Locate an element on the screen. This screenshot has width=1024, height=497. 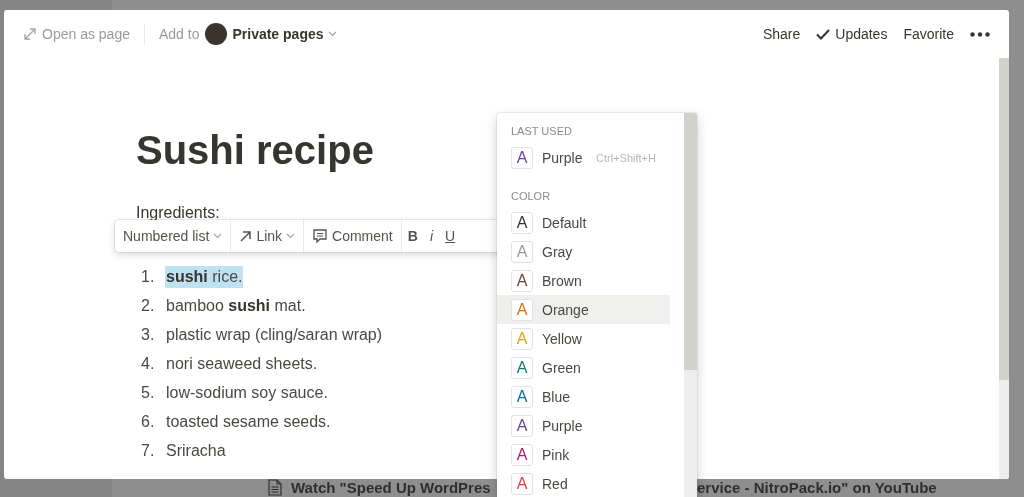
list-number: 4. is located at coordinates (148, 363).